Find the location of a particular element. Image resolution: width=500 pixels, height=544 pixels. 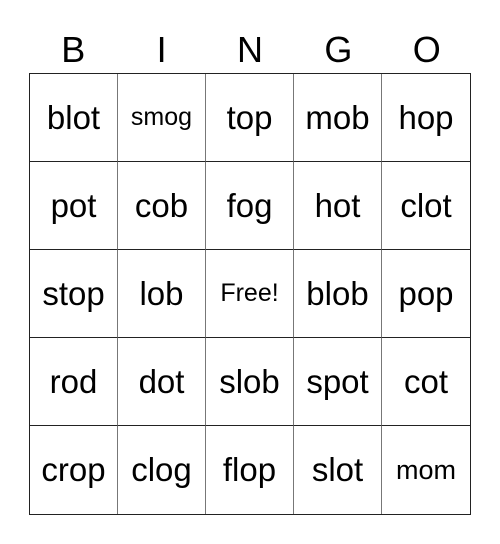

bingo-cell: cot is located at coordinates (426, 382).